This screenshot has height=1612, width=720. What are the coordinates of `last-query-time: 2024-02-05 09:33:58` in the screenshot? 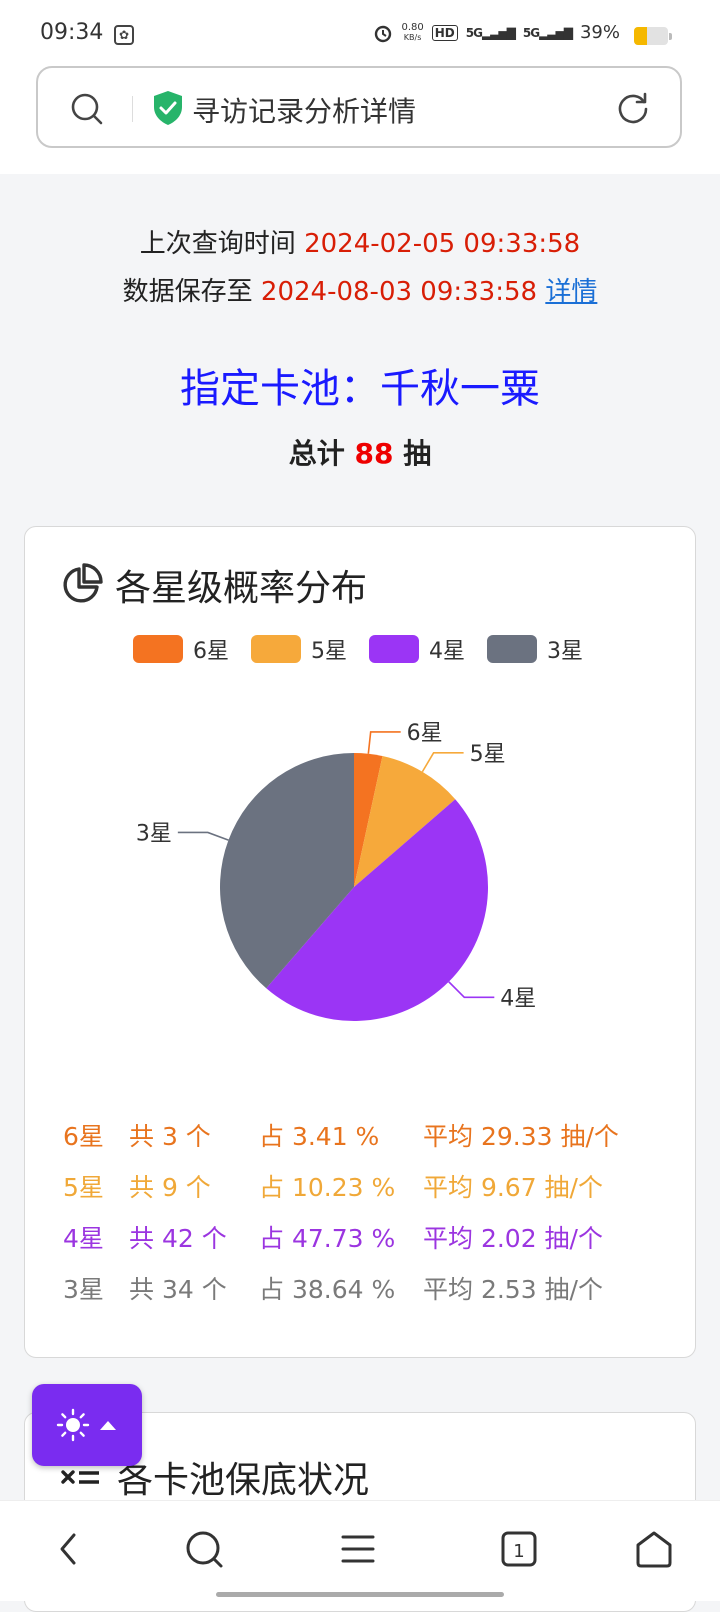 It's located at (442, 244).